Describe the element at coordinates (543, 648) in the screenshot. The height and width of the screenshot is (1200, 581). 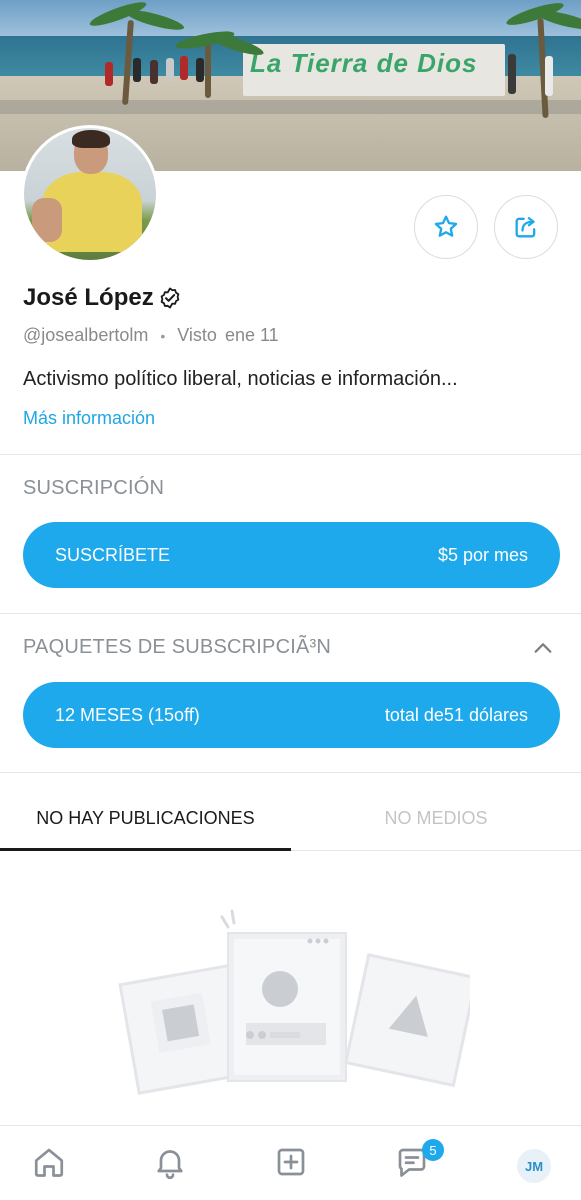
I see `chevron-up-icon` at that location.